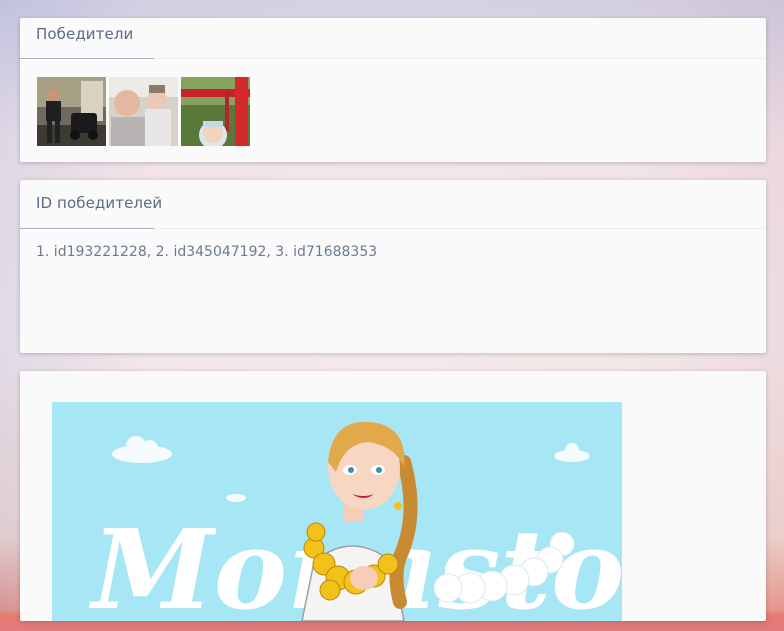 This screenshot has width=784, height=631. I want to click on winners-title-underline, so click(87, 58).